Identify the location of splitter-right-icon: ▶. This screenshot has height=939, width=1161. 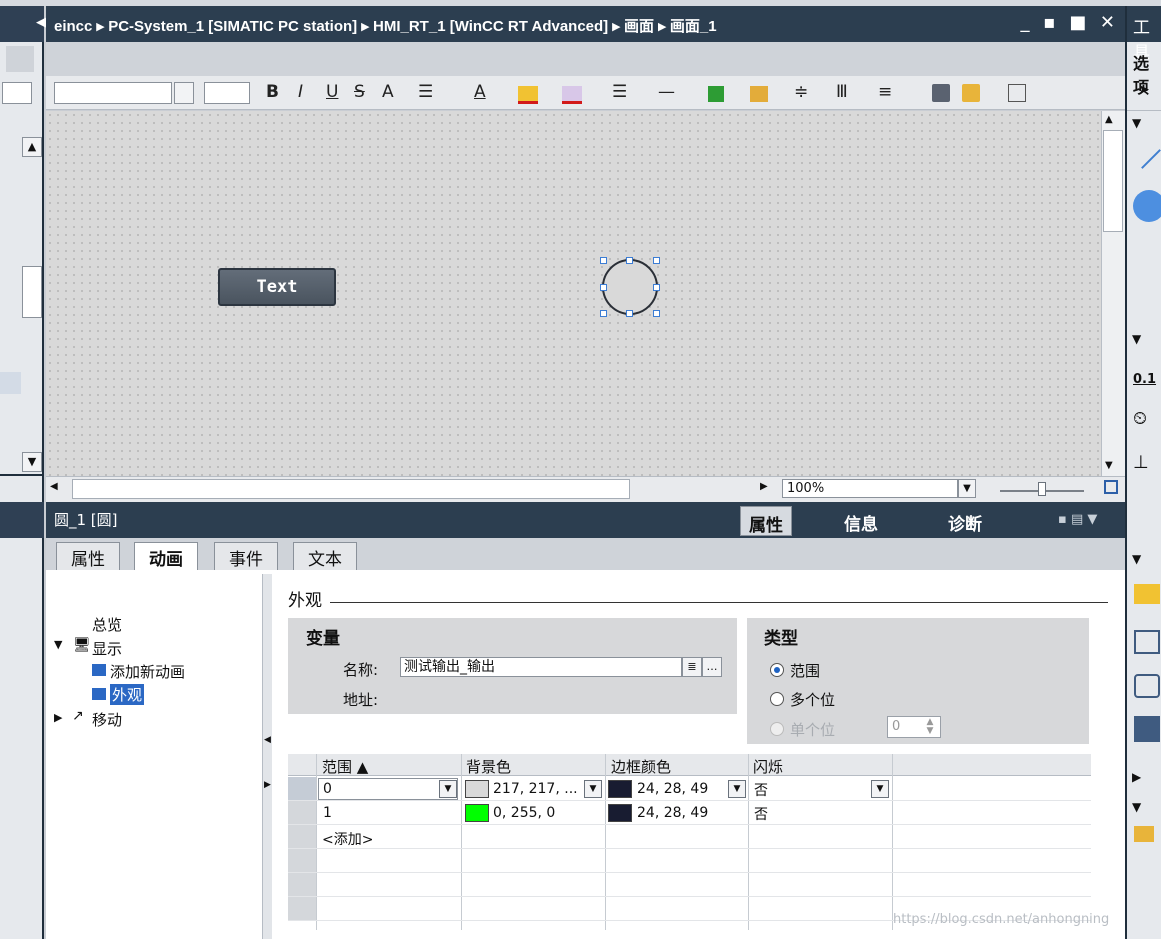
(267, 785).